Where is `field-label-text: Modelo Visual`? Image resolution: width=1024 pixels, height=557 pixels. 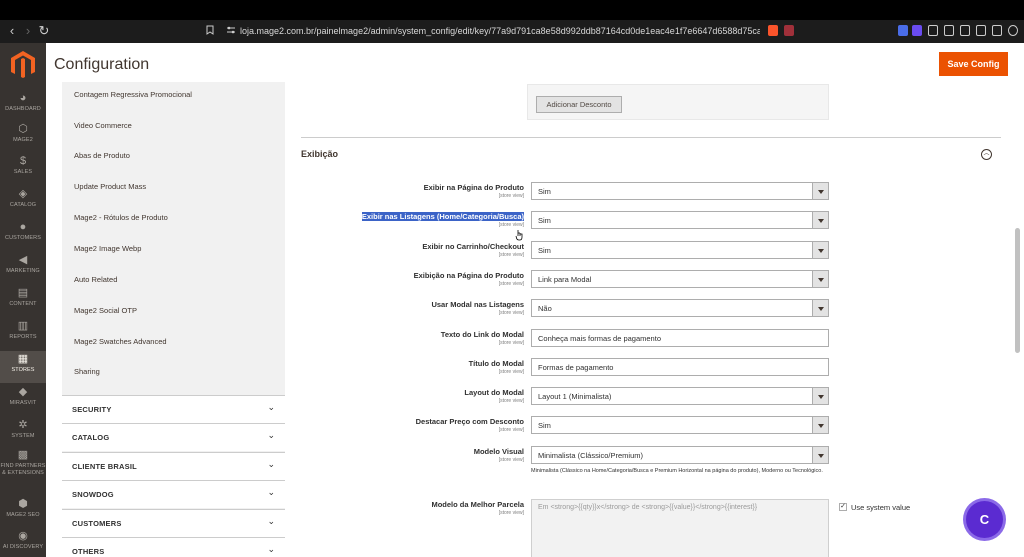 field-label-text: Modelo Visual is located at coordinates (498, 451).